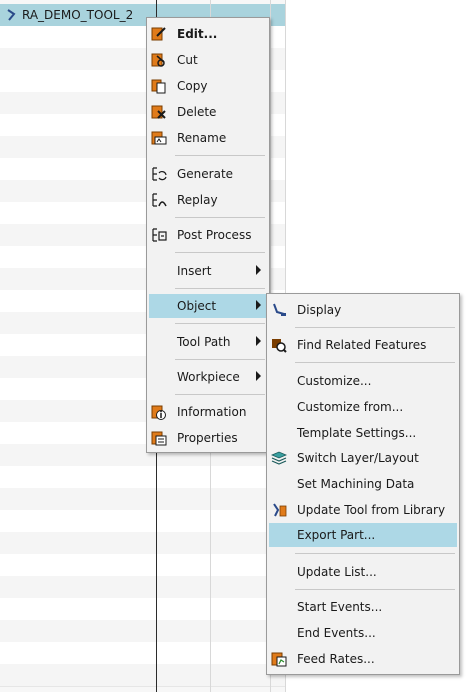 The height and width of the screenshot is (692, 474). What do you see at coordinates (197, 306) in the screenshot?
I see `menu-item-label: Object` at bounding box center [197, 306].